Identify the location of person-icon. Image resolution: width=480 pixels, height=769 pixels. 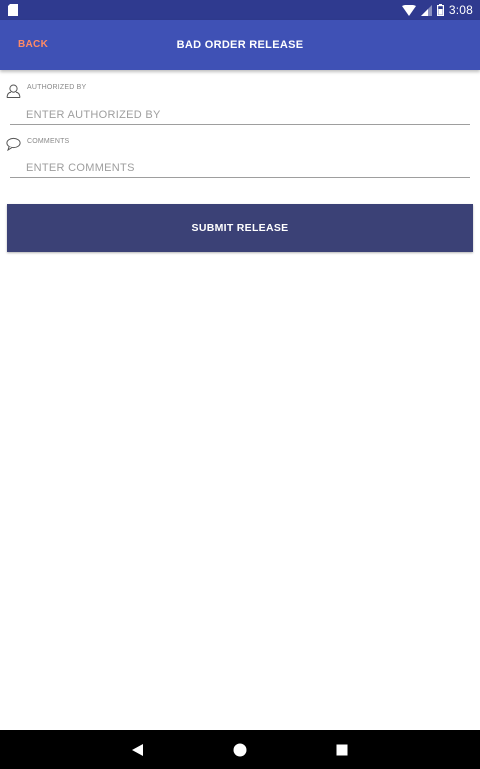
(13, 91).